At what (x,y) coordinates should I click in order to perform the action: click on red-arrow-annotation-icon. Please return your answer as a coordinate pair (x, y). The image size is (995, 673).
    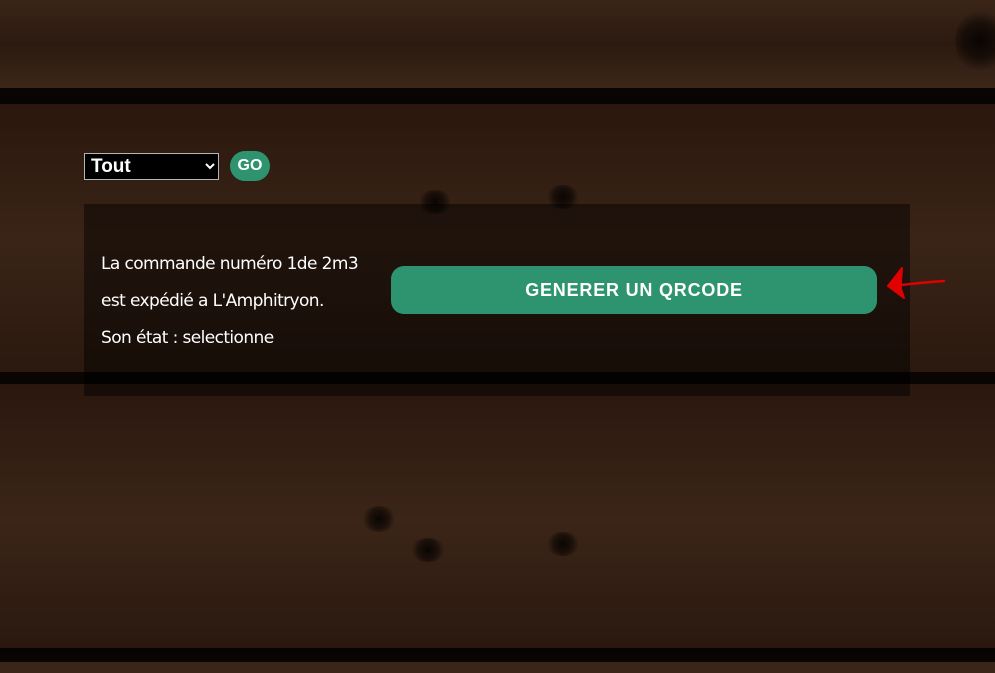
    Looking at the image, I should click on (916, 283).